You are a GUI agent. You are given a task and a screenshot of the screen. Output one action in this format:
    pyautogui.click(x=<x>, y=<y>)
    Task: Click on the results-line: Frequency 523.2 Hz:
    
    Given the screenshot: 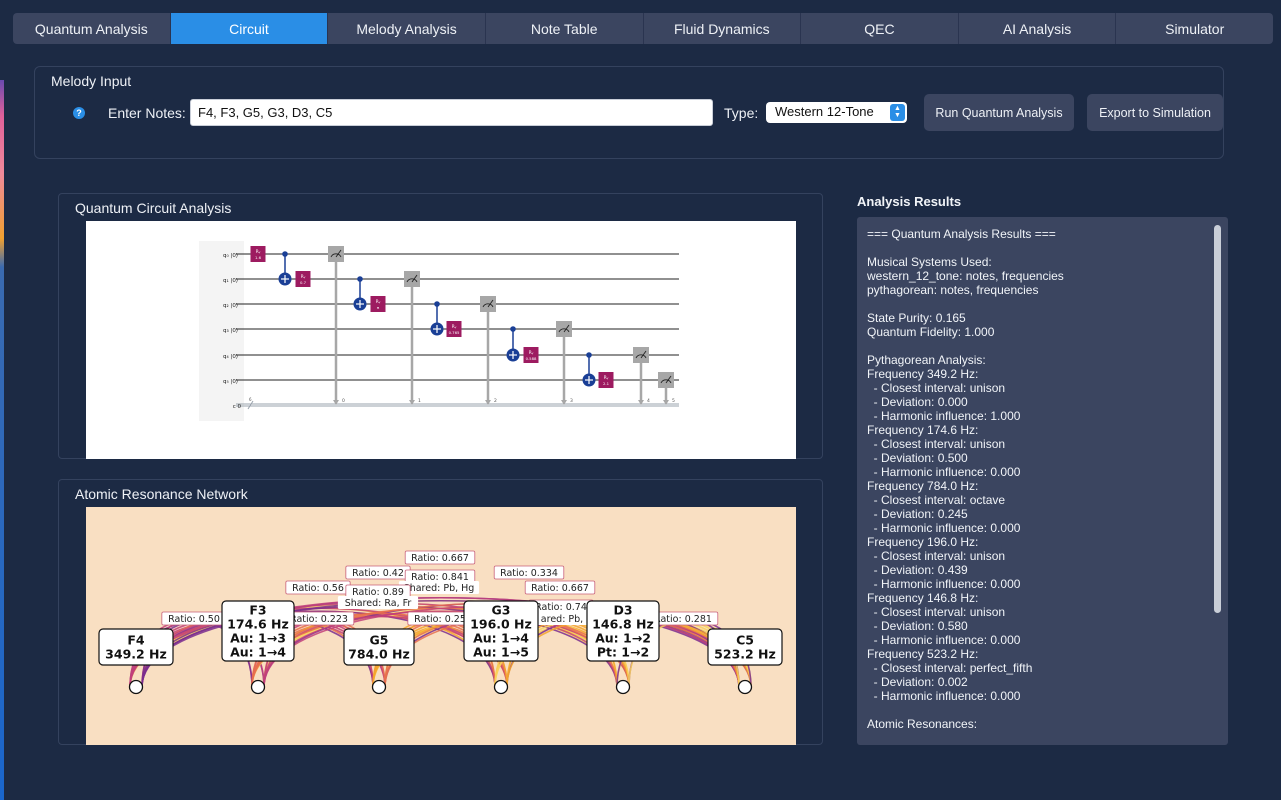 What is the action you would take?
    pyautogui.click(x=923, y=654)
    